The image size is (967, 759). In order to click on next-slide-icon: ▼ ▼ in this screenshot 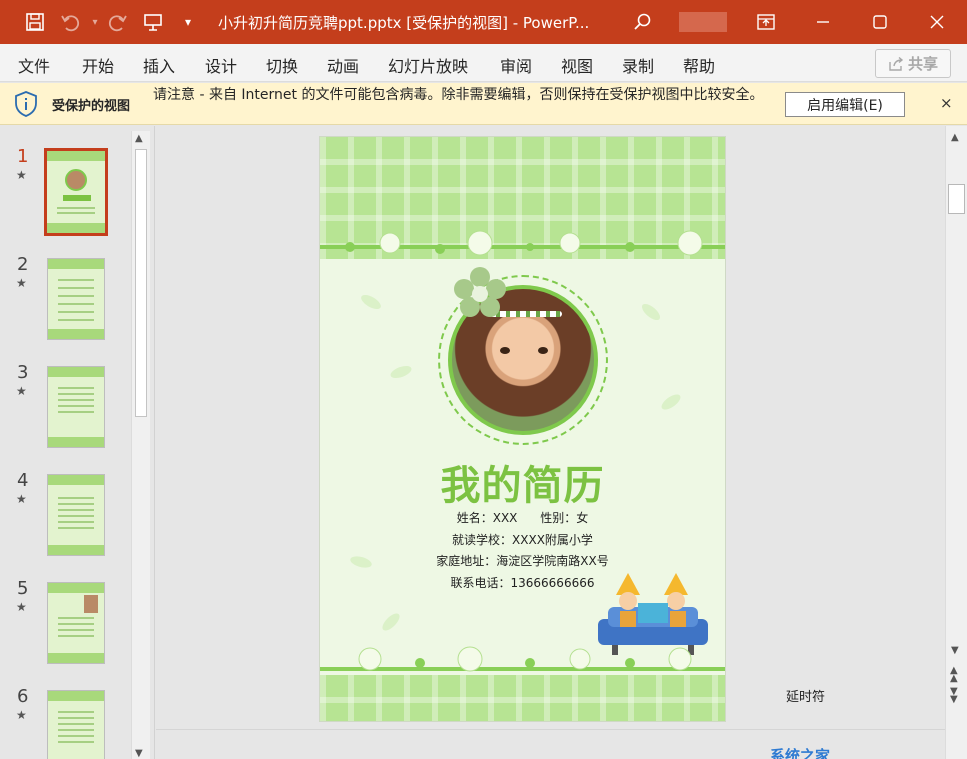, I will do `click(954, 696)`.